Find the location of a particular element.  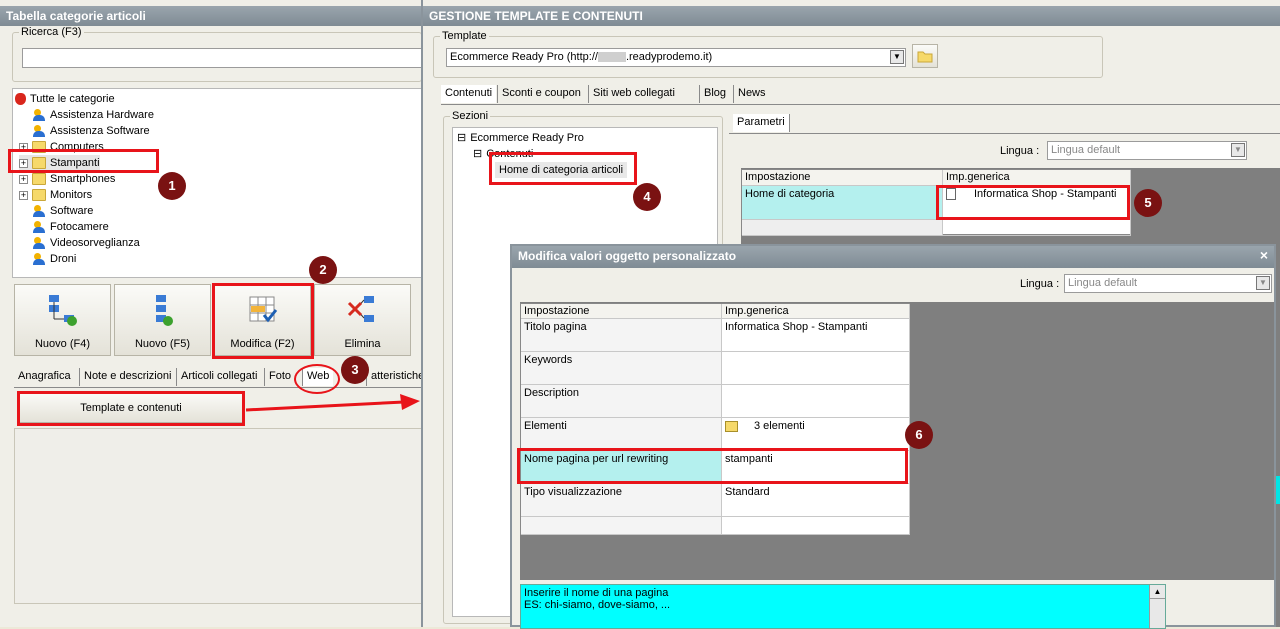

template-value-suffix: .readyprodemo.it) is located at coordinates (669, 57).